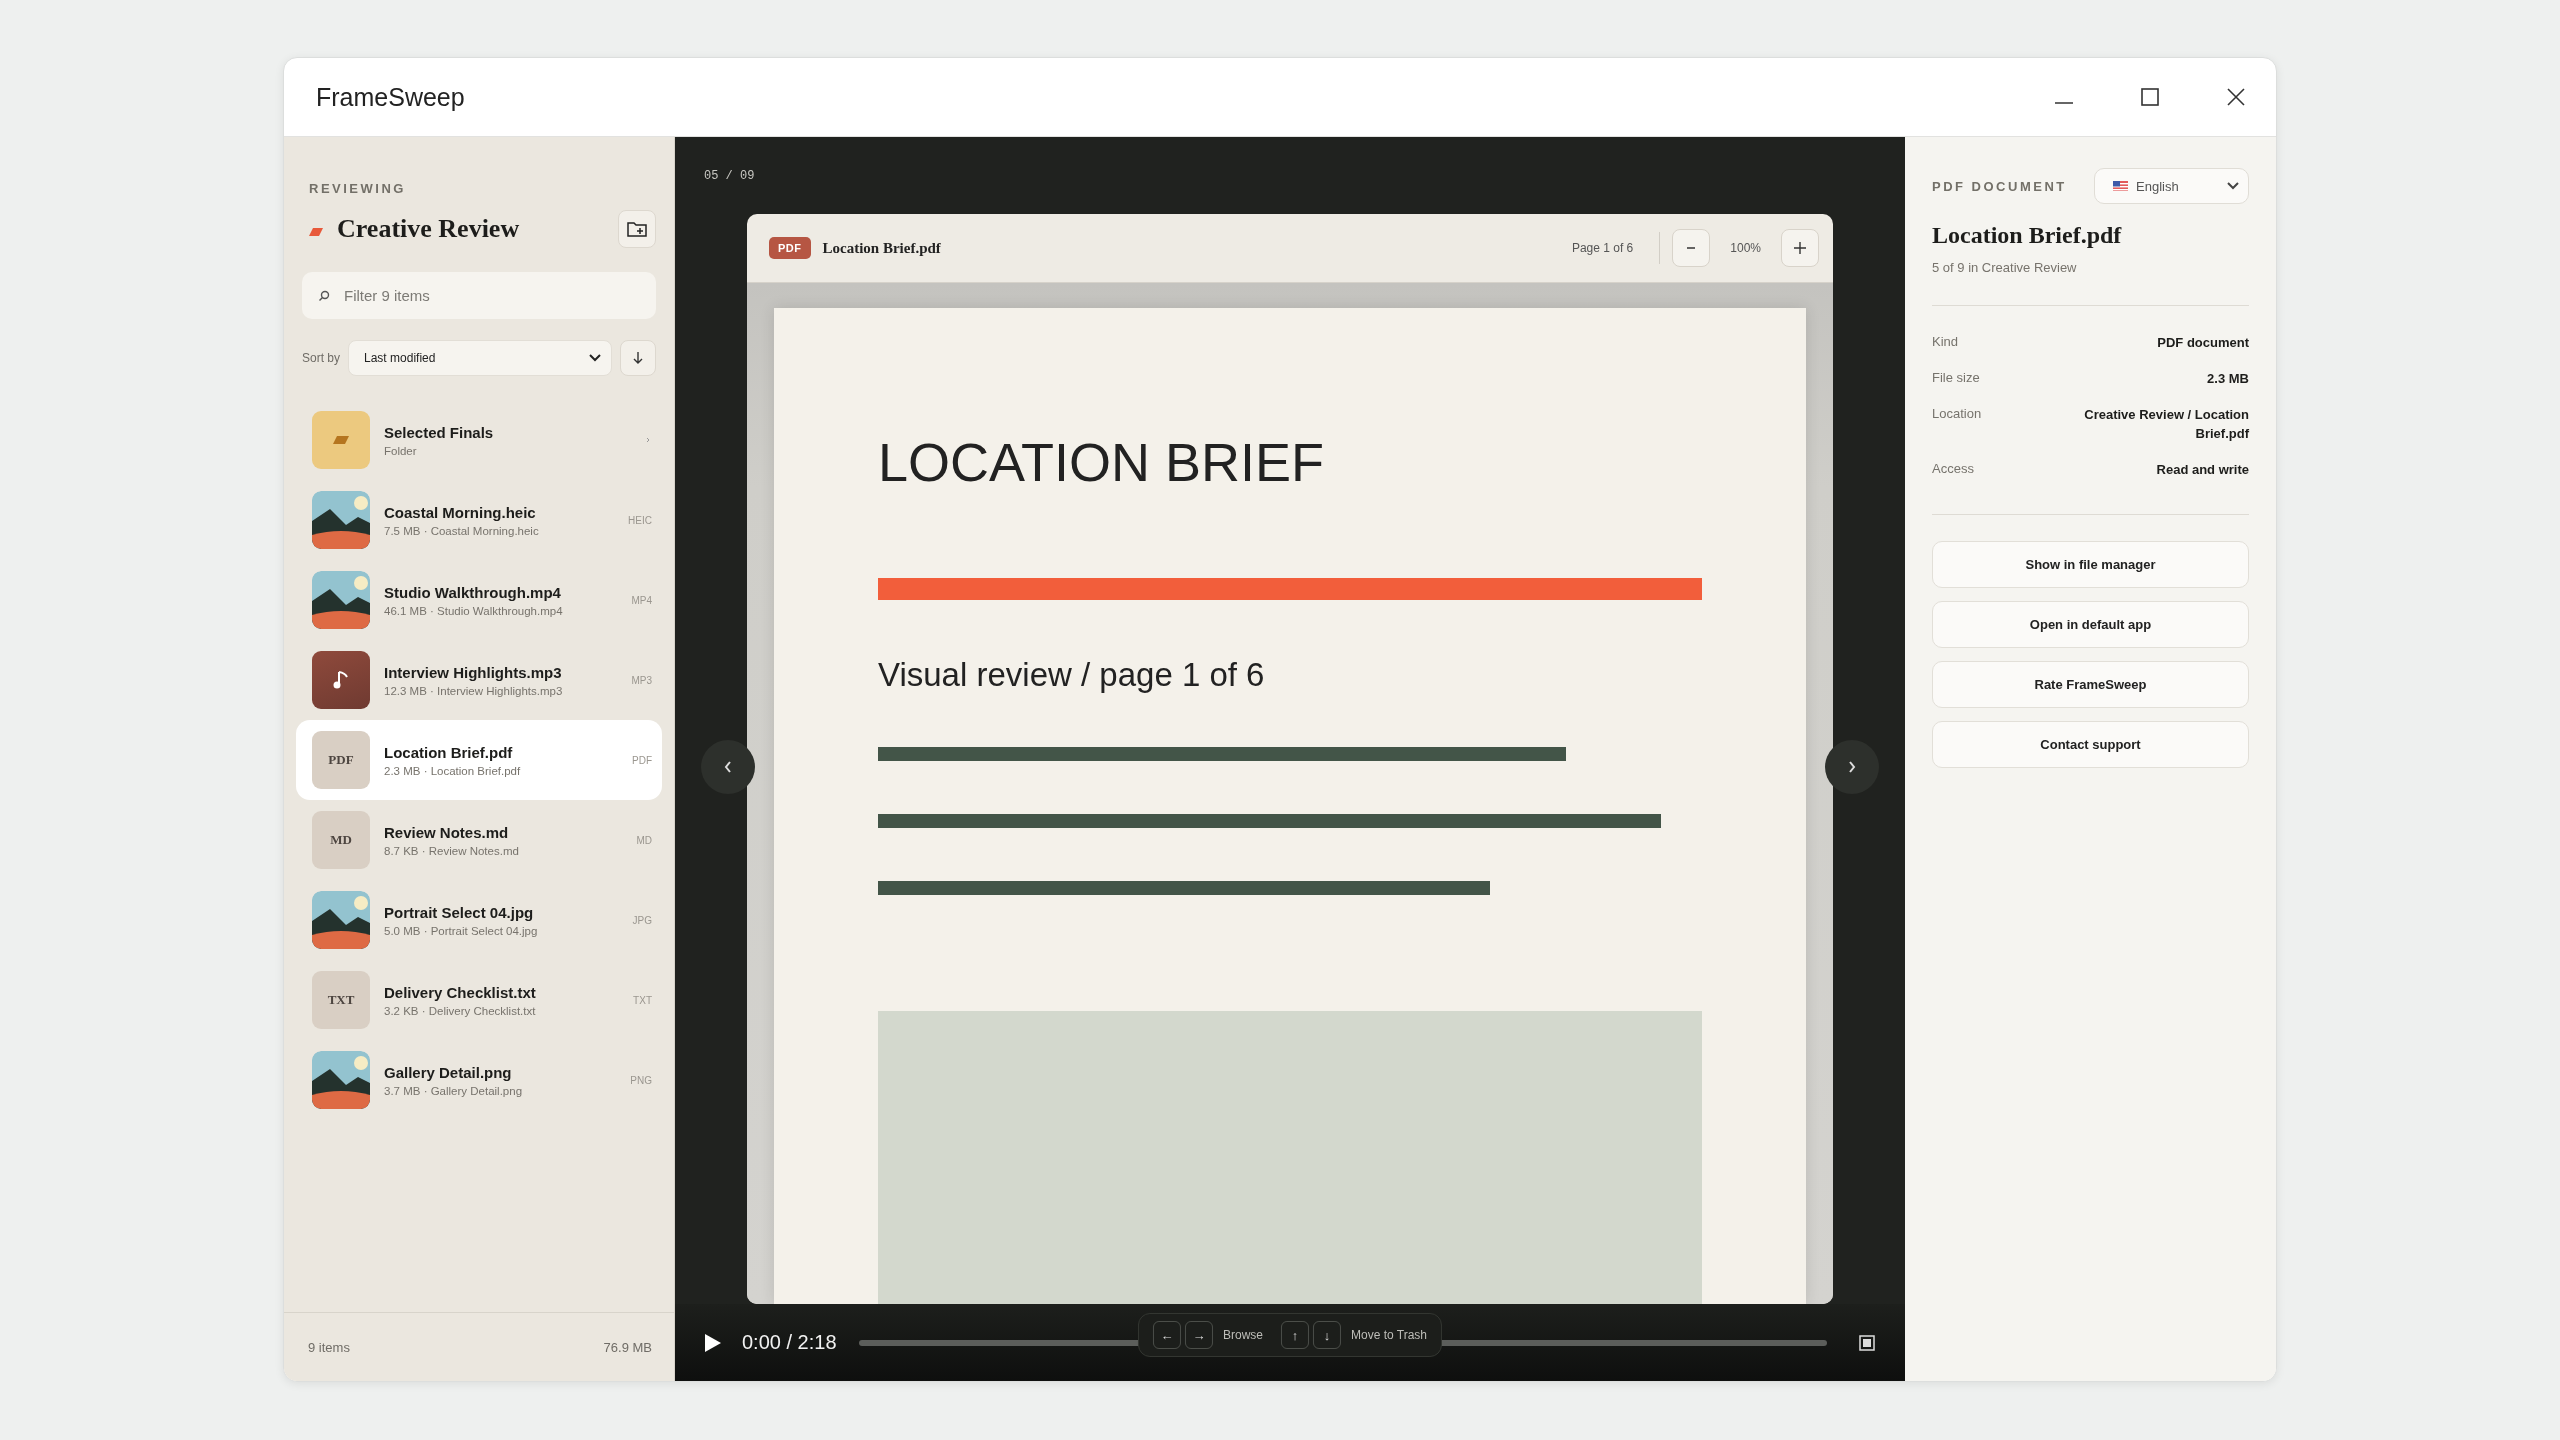  What do you see at coordinates (642, 760) in the screenshot?
I see `file-extension: PDF` at bounding box center [642, 760].